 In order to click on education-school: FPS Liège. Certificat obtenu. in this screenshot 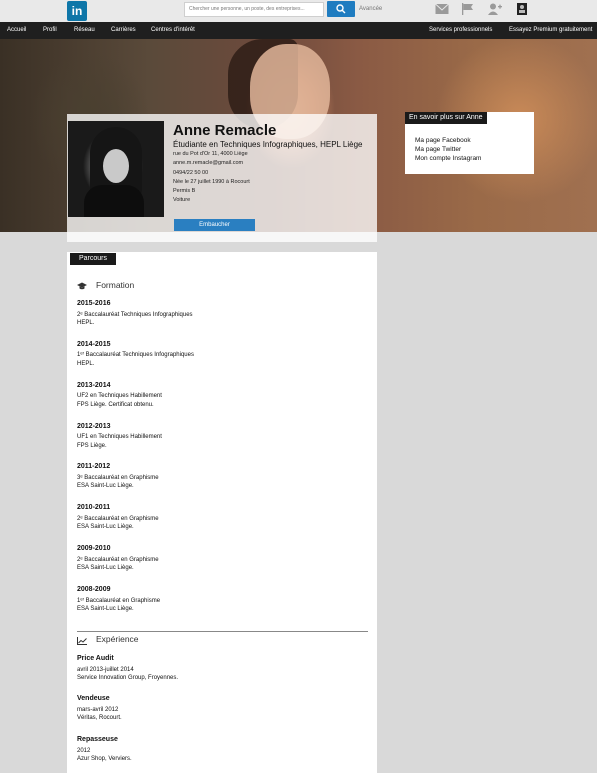, I will do `click(115, 405)`.